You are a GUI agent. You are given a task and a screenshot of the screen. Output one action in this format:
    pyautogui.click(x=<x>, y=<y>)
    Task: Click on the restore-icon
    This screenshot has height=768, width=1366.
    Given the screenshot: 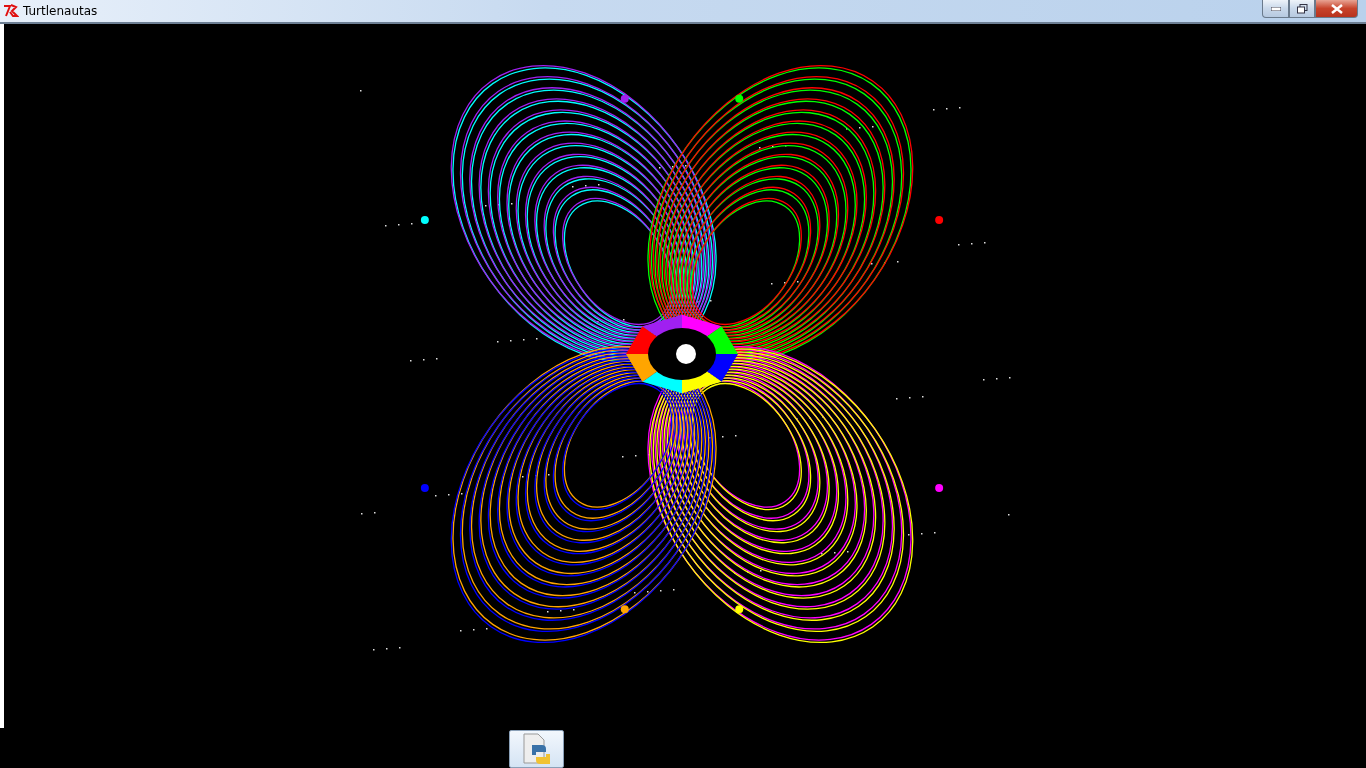 What is the action you would take?
    pyautogui.click(x=1302, y=8)
    